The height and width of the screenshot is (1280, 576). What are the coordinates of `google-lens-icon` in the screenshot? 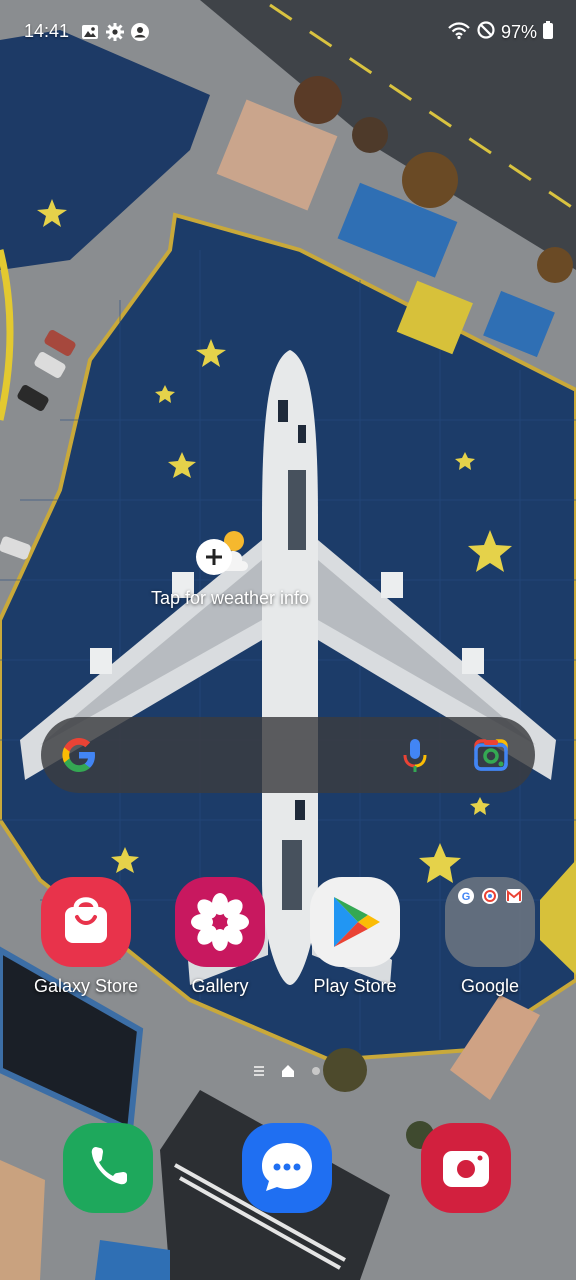 It's located at (491, 755).